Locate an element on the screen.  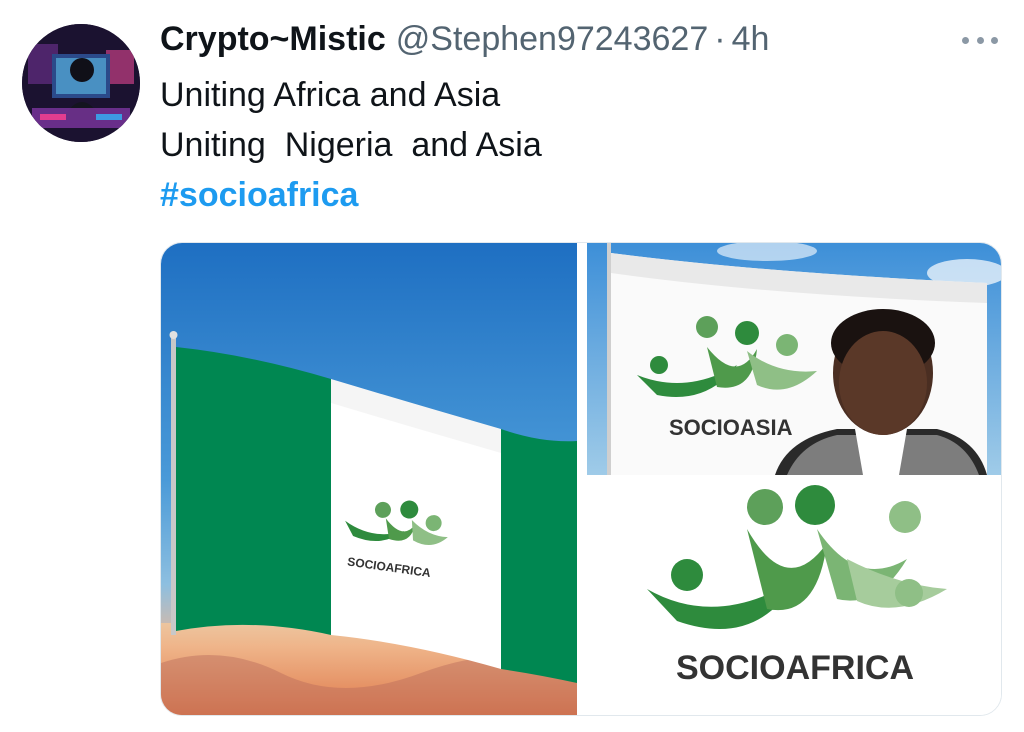
socioasia-flag-image: SOCIOASIA is located at coordinates (794, 359).